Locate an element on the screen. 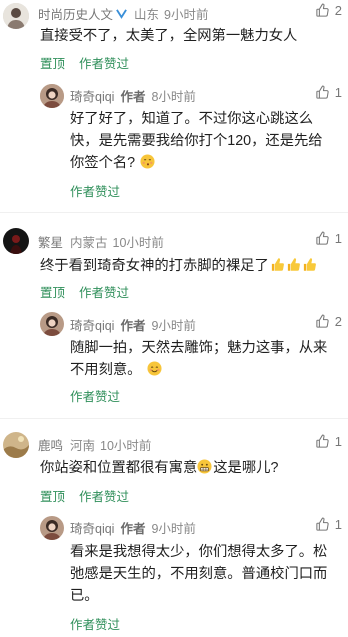  comment-text: 你站姿和位置都很有寓意 这是哪儿? is located at coordinates (159, 467).